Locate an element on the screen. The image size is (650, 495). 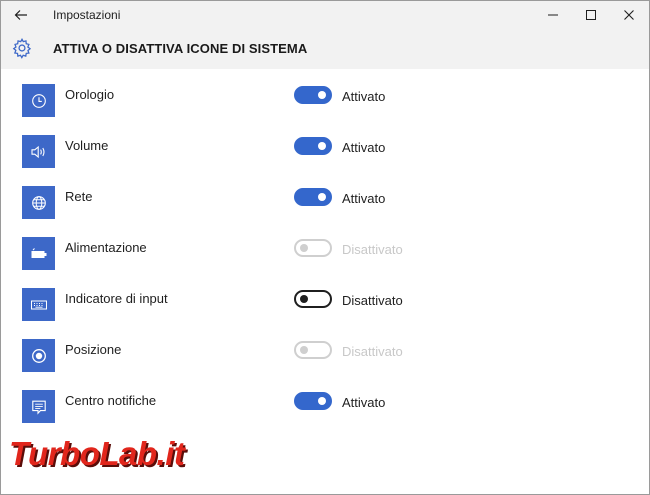
tile-posizione is located at coordinates (38, 355).